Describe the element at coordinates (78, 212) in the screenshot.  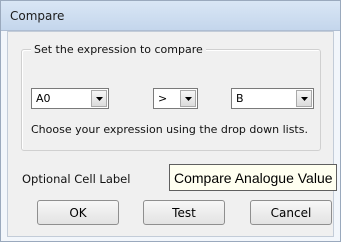
I see `ok-button: OK` at that location.